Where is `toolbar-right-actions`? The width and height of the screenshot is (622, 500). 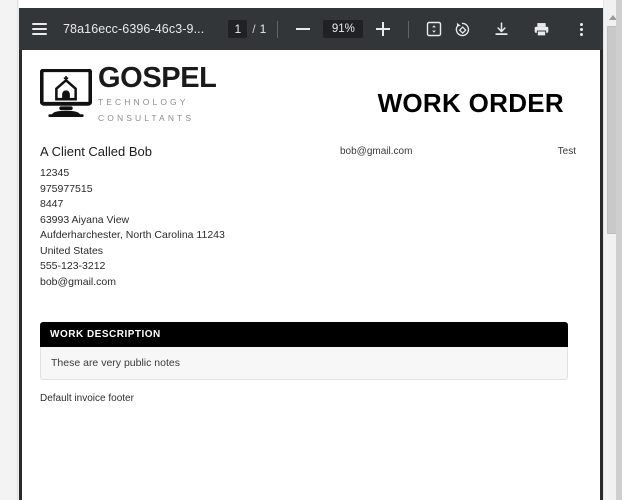
toolbar-right-actions is located at coordinates (541, 29).